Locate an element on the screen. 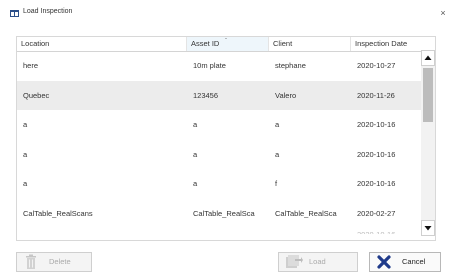  cell-asset-id: CalTable_RealSca is located at coordinates (224, 213).